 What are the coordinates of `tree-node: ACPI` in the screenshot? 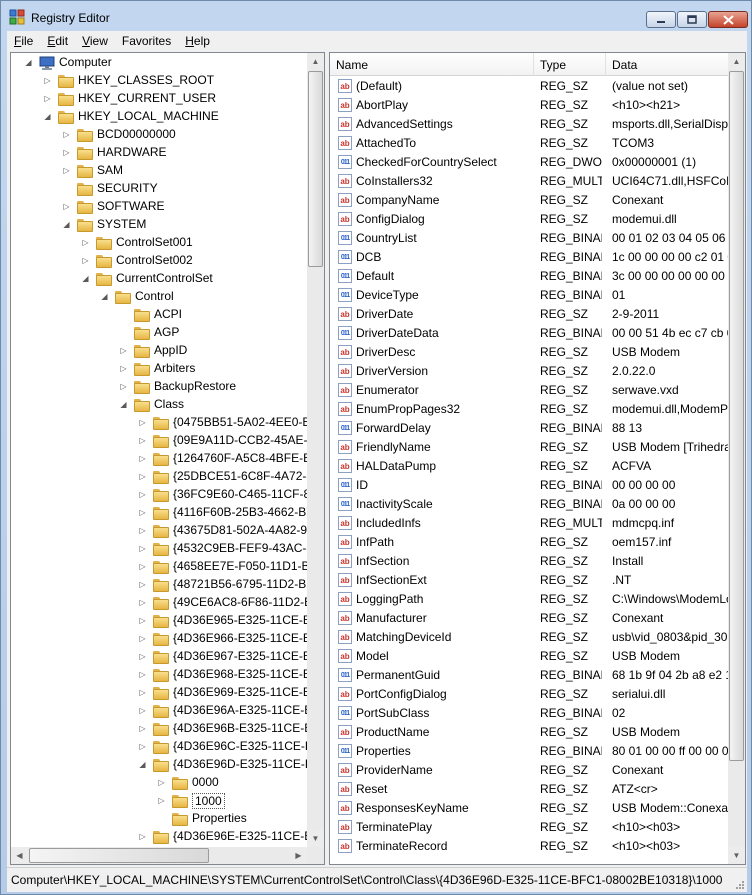 It's located at (159, 315).